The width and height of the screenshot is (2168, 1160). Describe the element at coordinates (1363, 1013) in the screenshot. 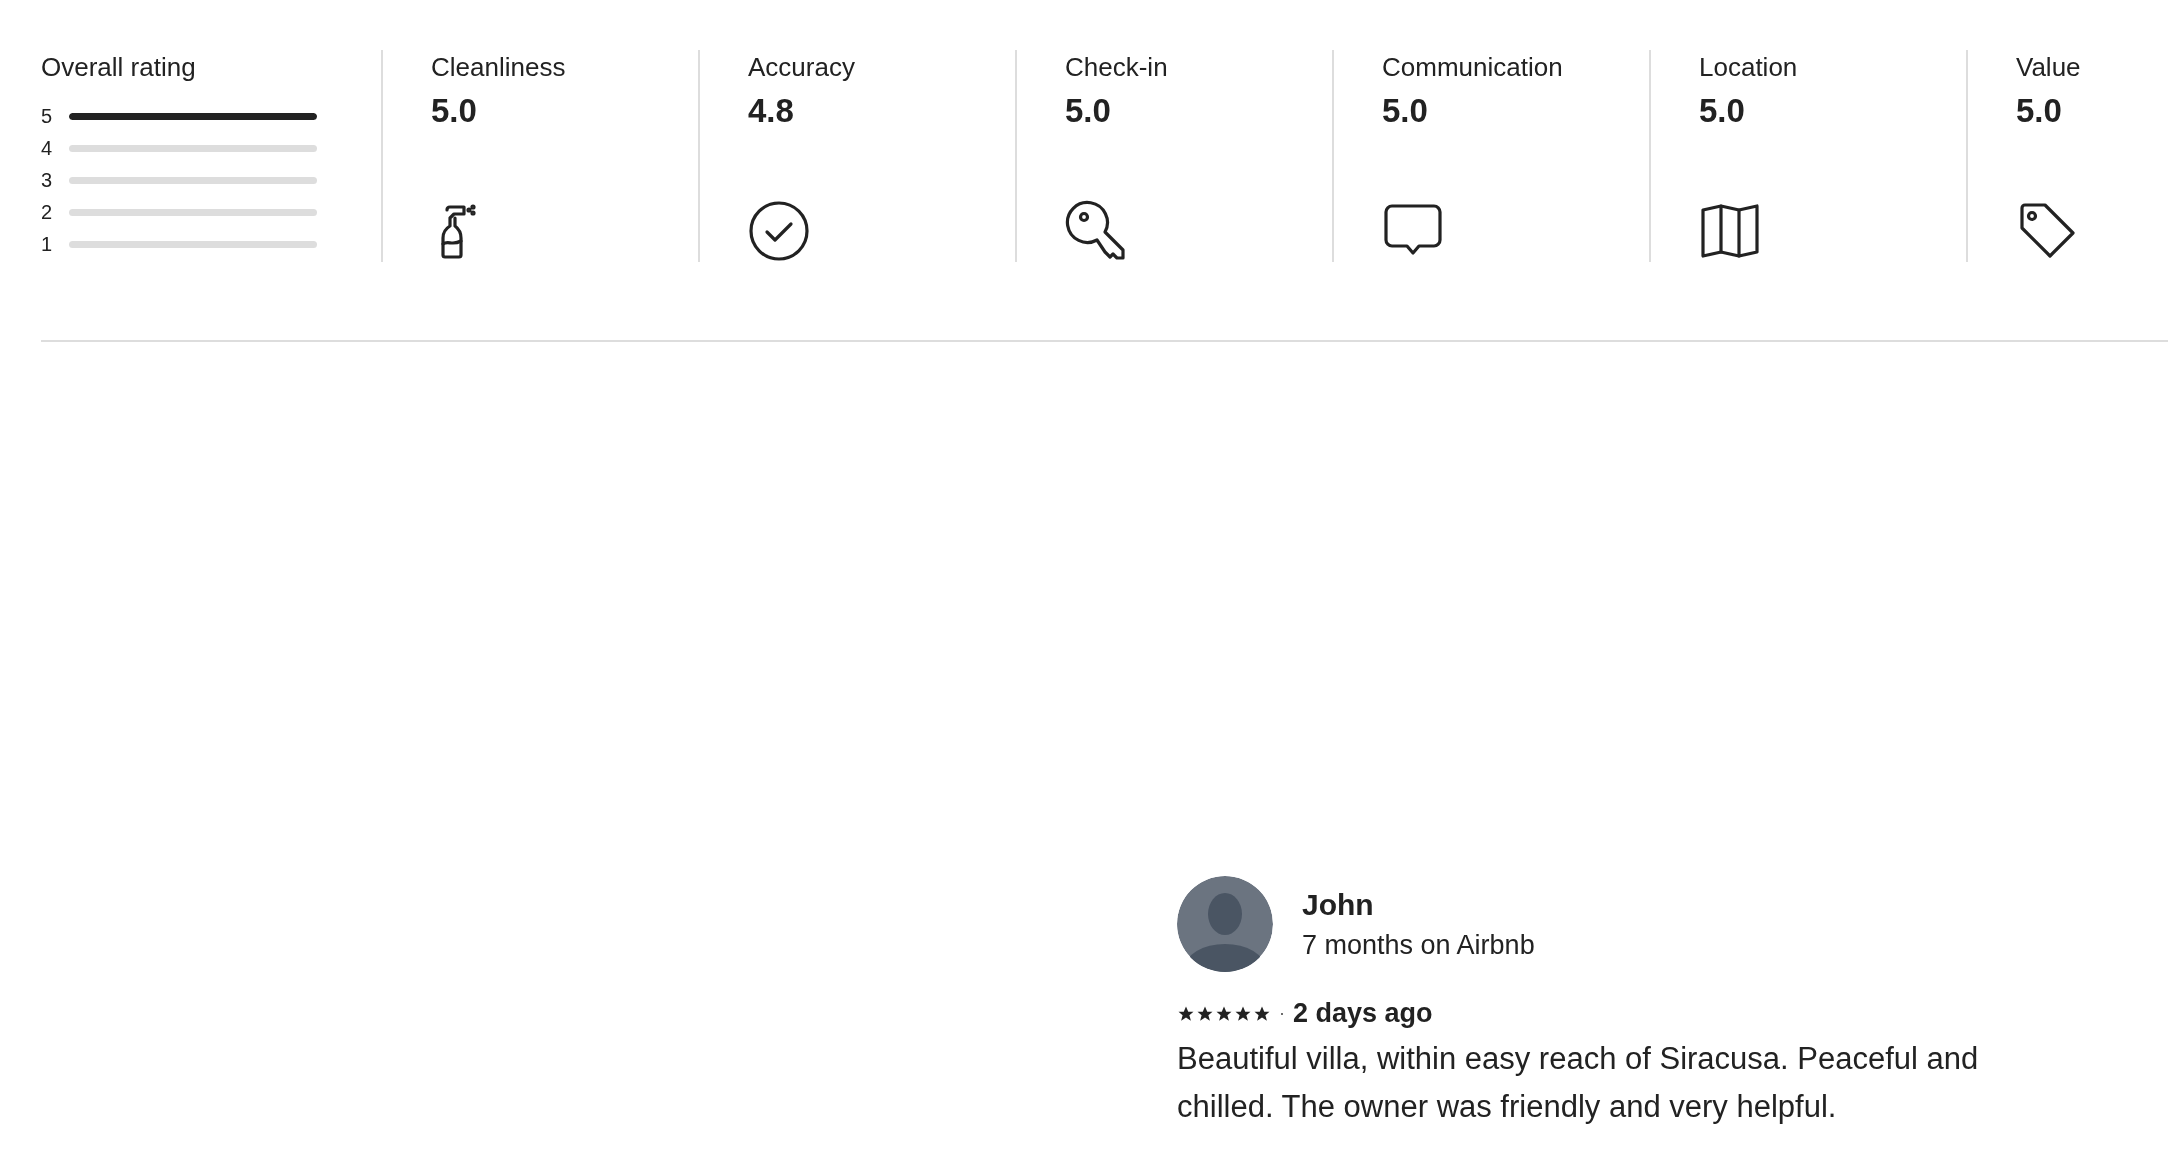

I see `review-date: 2 days ago` at that location.